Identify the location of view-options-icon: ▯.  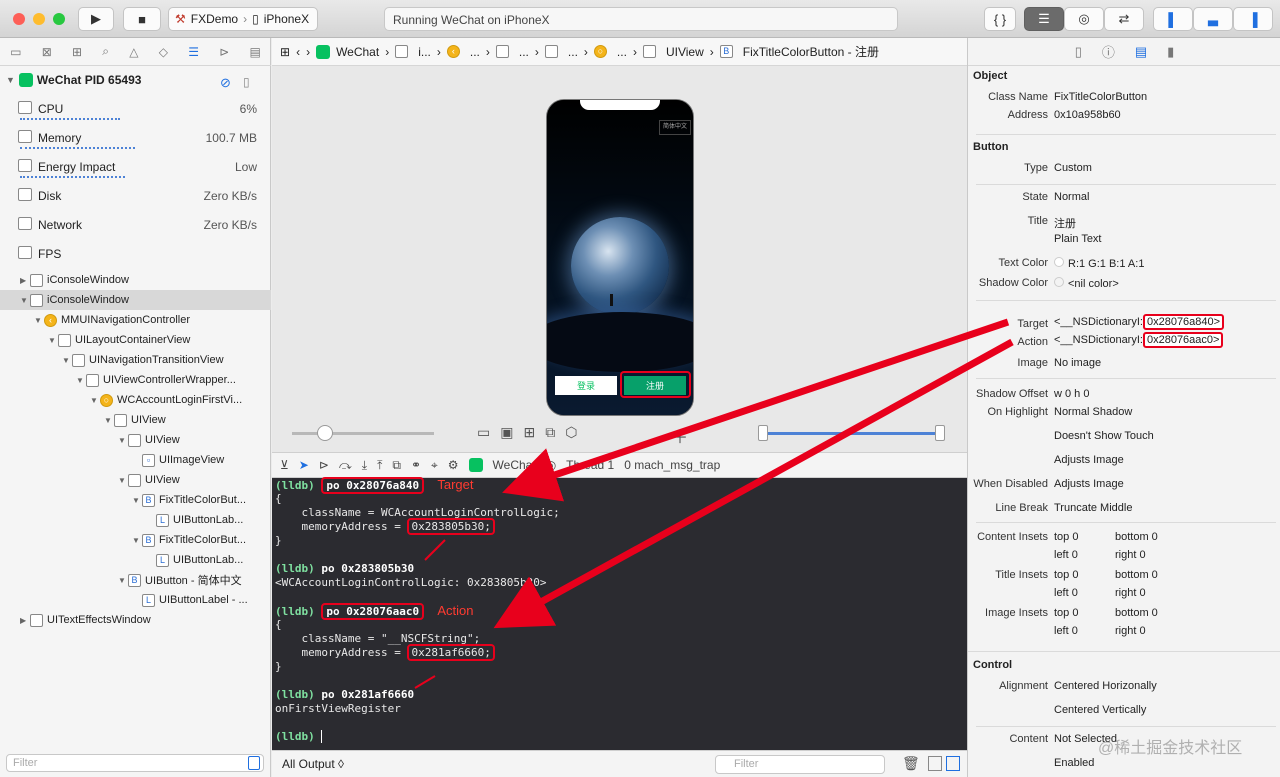
(246, 82).